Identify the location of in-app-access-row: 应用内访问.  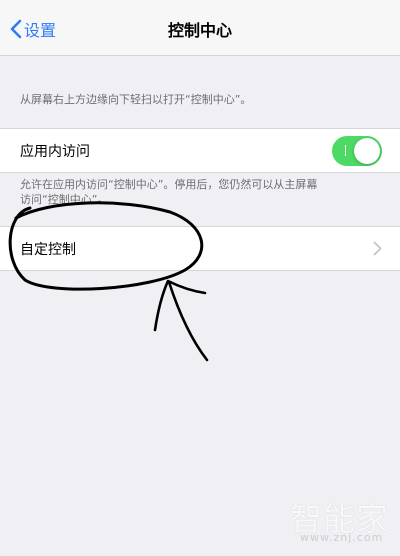
(200, 150).